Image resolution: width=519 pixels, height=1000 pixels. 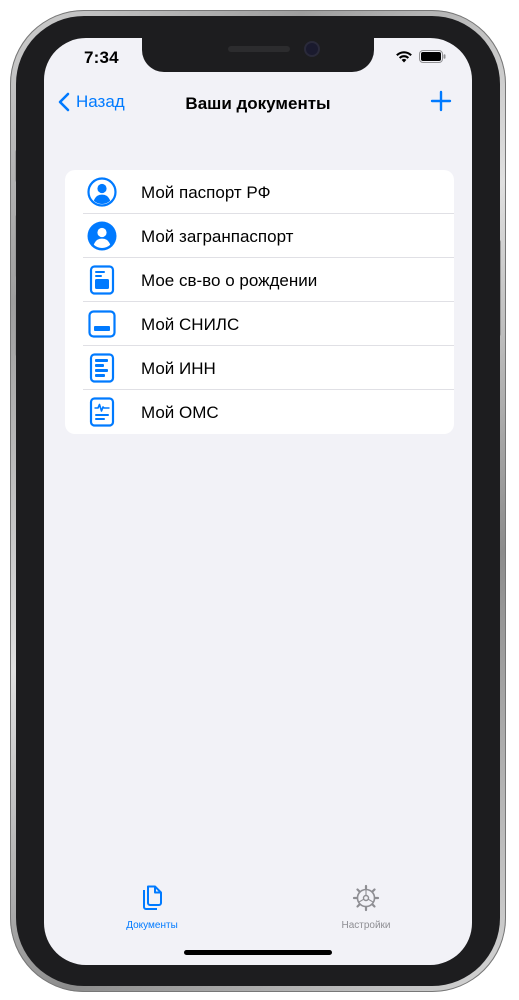 I want to click on list-item-international-passport: Мой загранпаспорт, so click(x=259, y=236).